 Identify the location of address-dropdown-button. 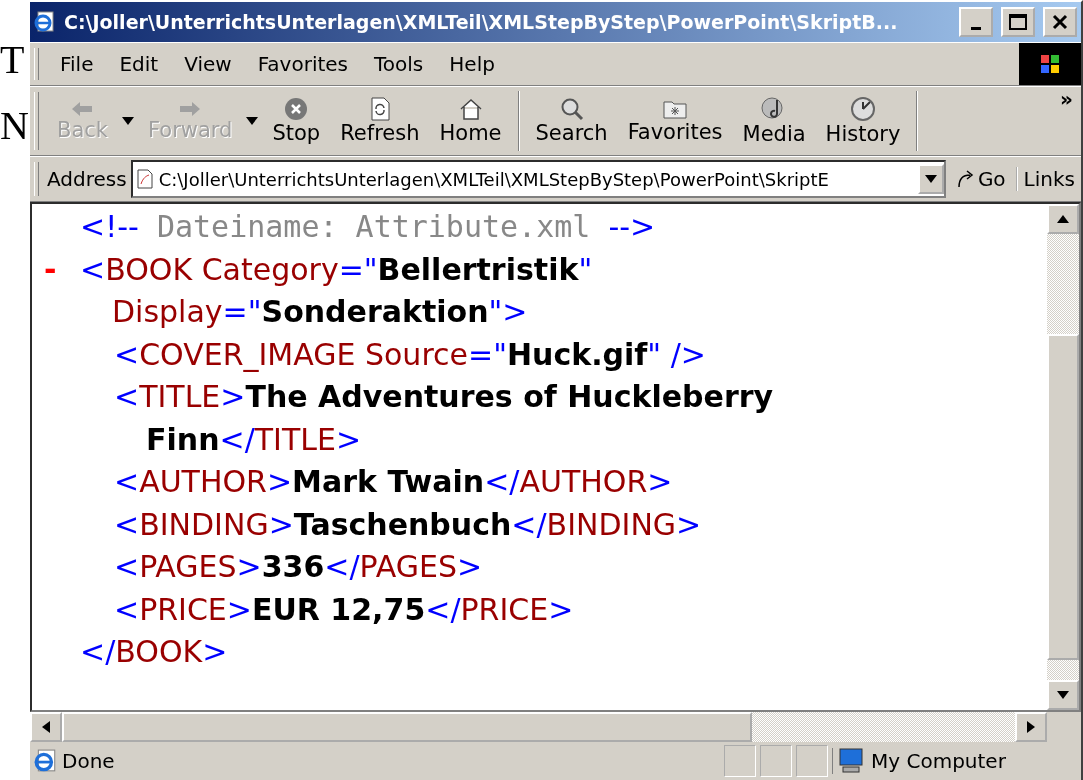
(930, 179).